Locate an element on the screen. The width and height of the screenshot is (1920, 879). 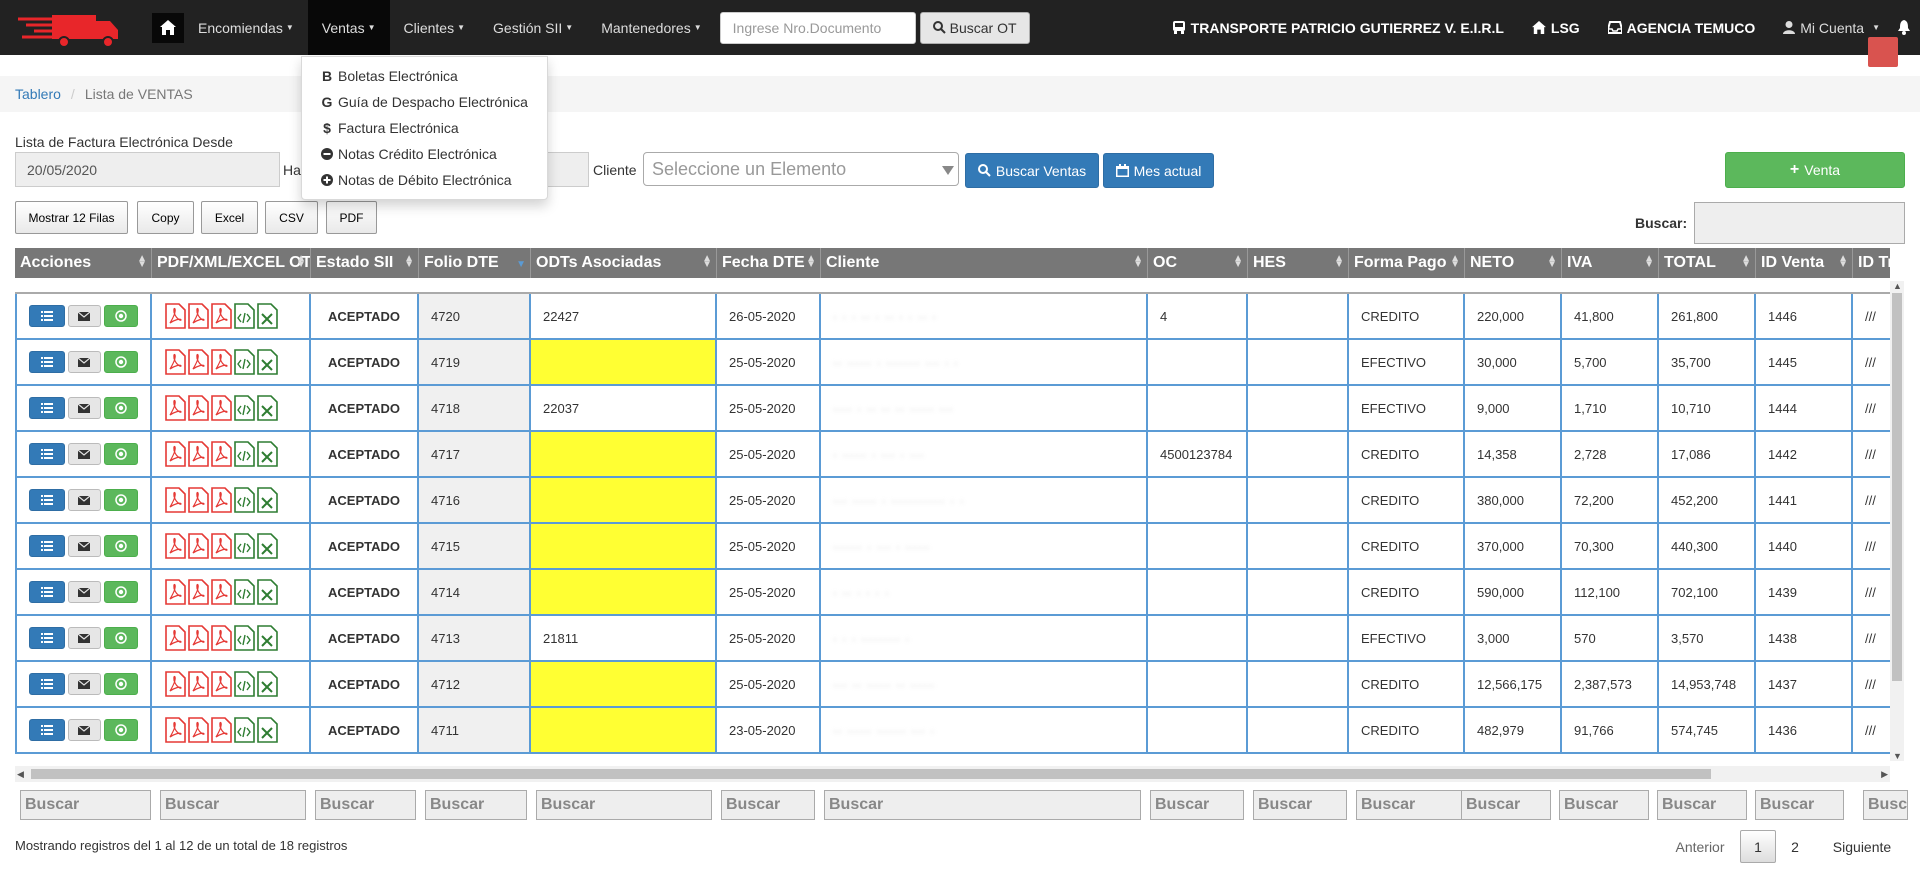
horizontal-scrollbar: ◀ ▶ is located at coordinates (952, 774).